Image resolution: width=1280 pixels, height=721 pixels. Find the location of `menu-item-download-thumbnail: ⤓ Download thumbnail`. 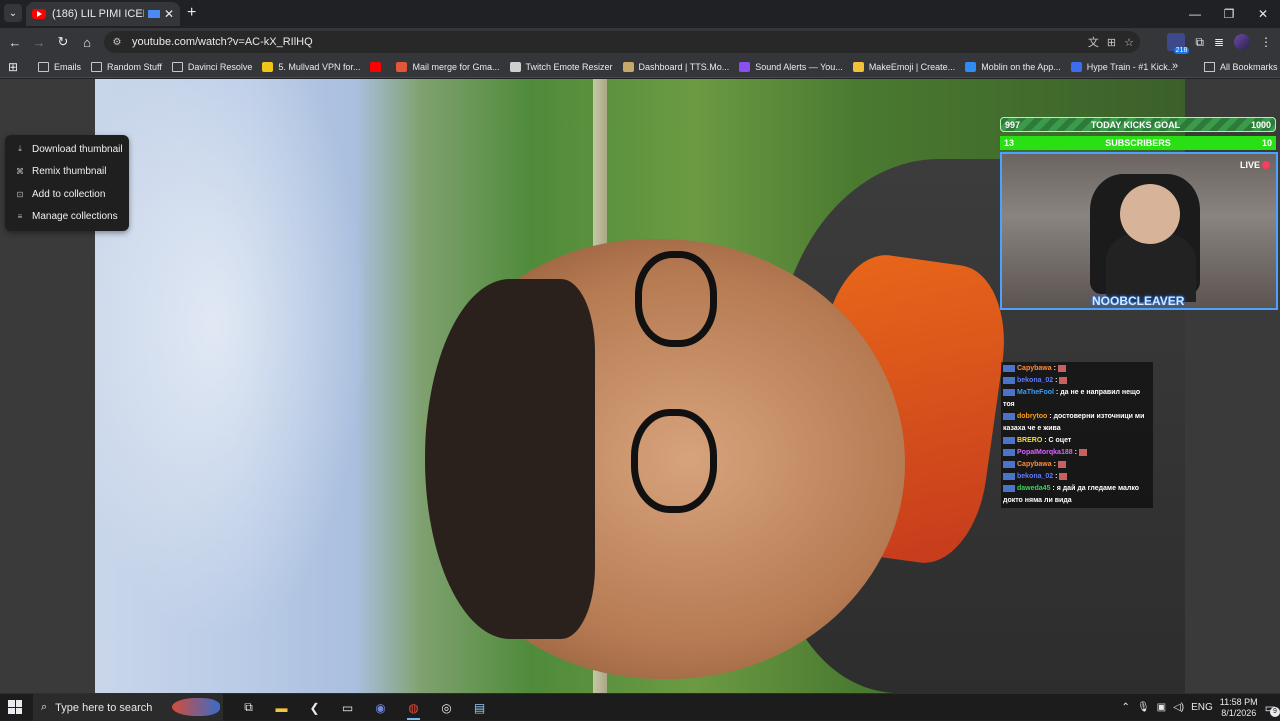

menu-item-download-thumbnail: ⤓ Download thumbnail is located at coordinates (67, 149).